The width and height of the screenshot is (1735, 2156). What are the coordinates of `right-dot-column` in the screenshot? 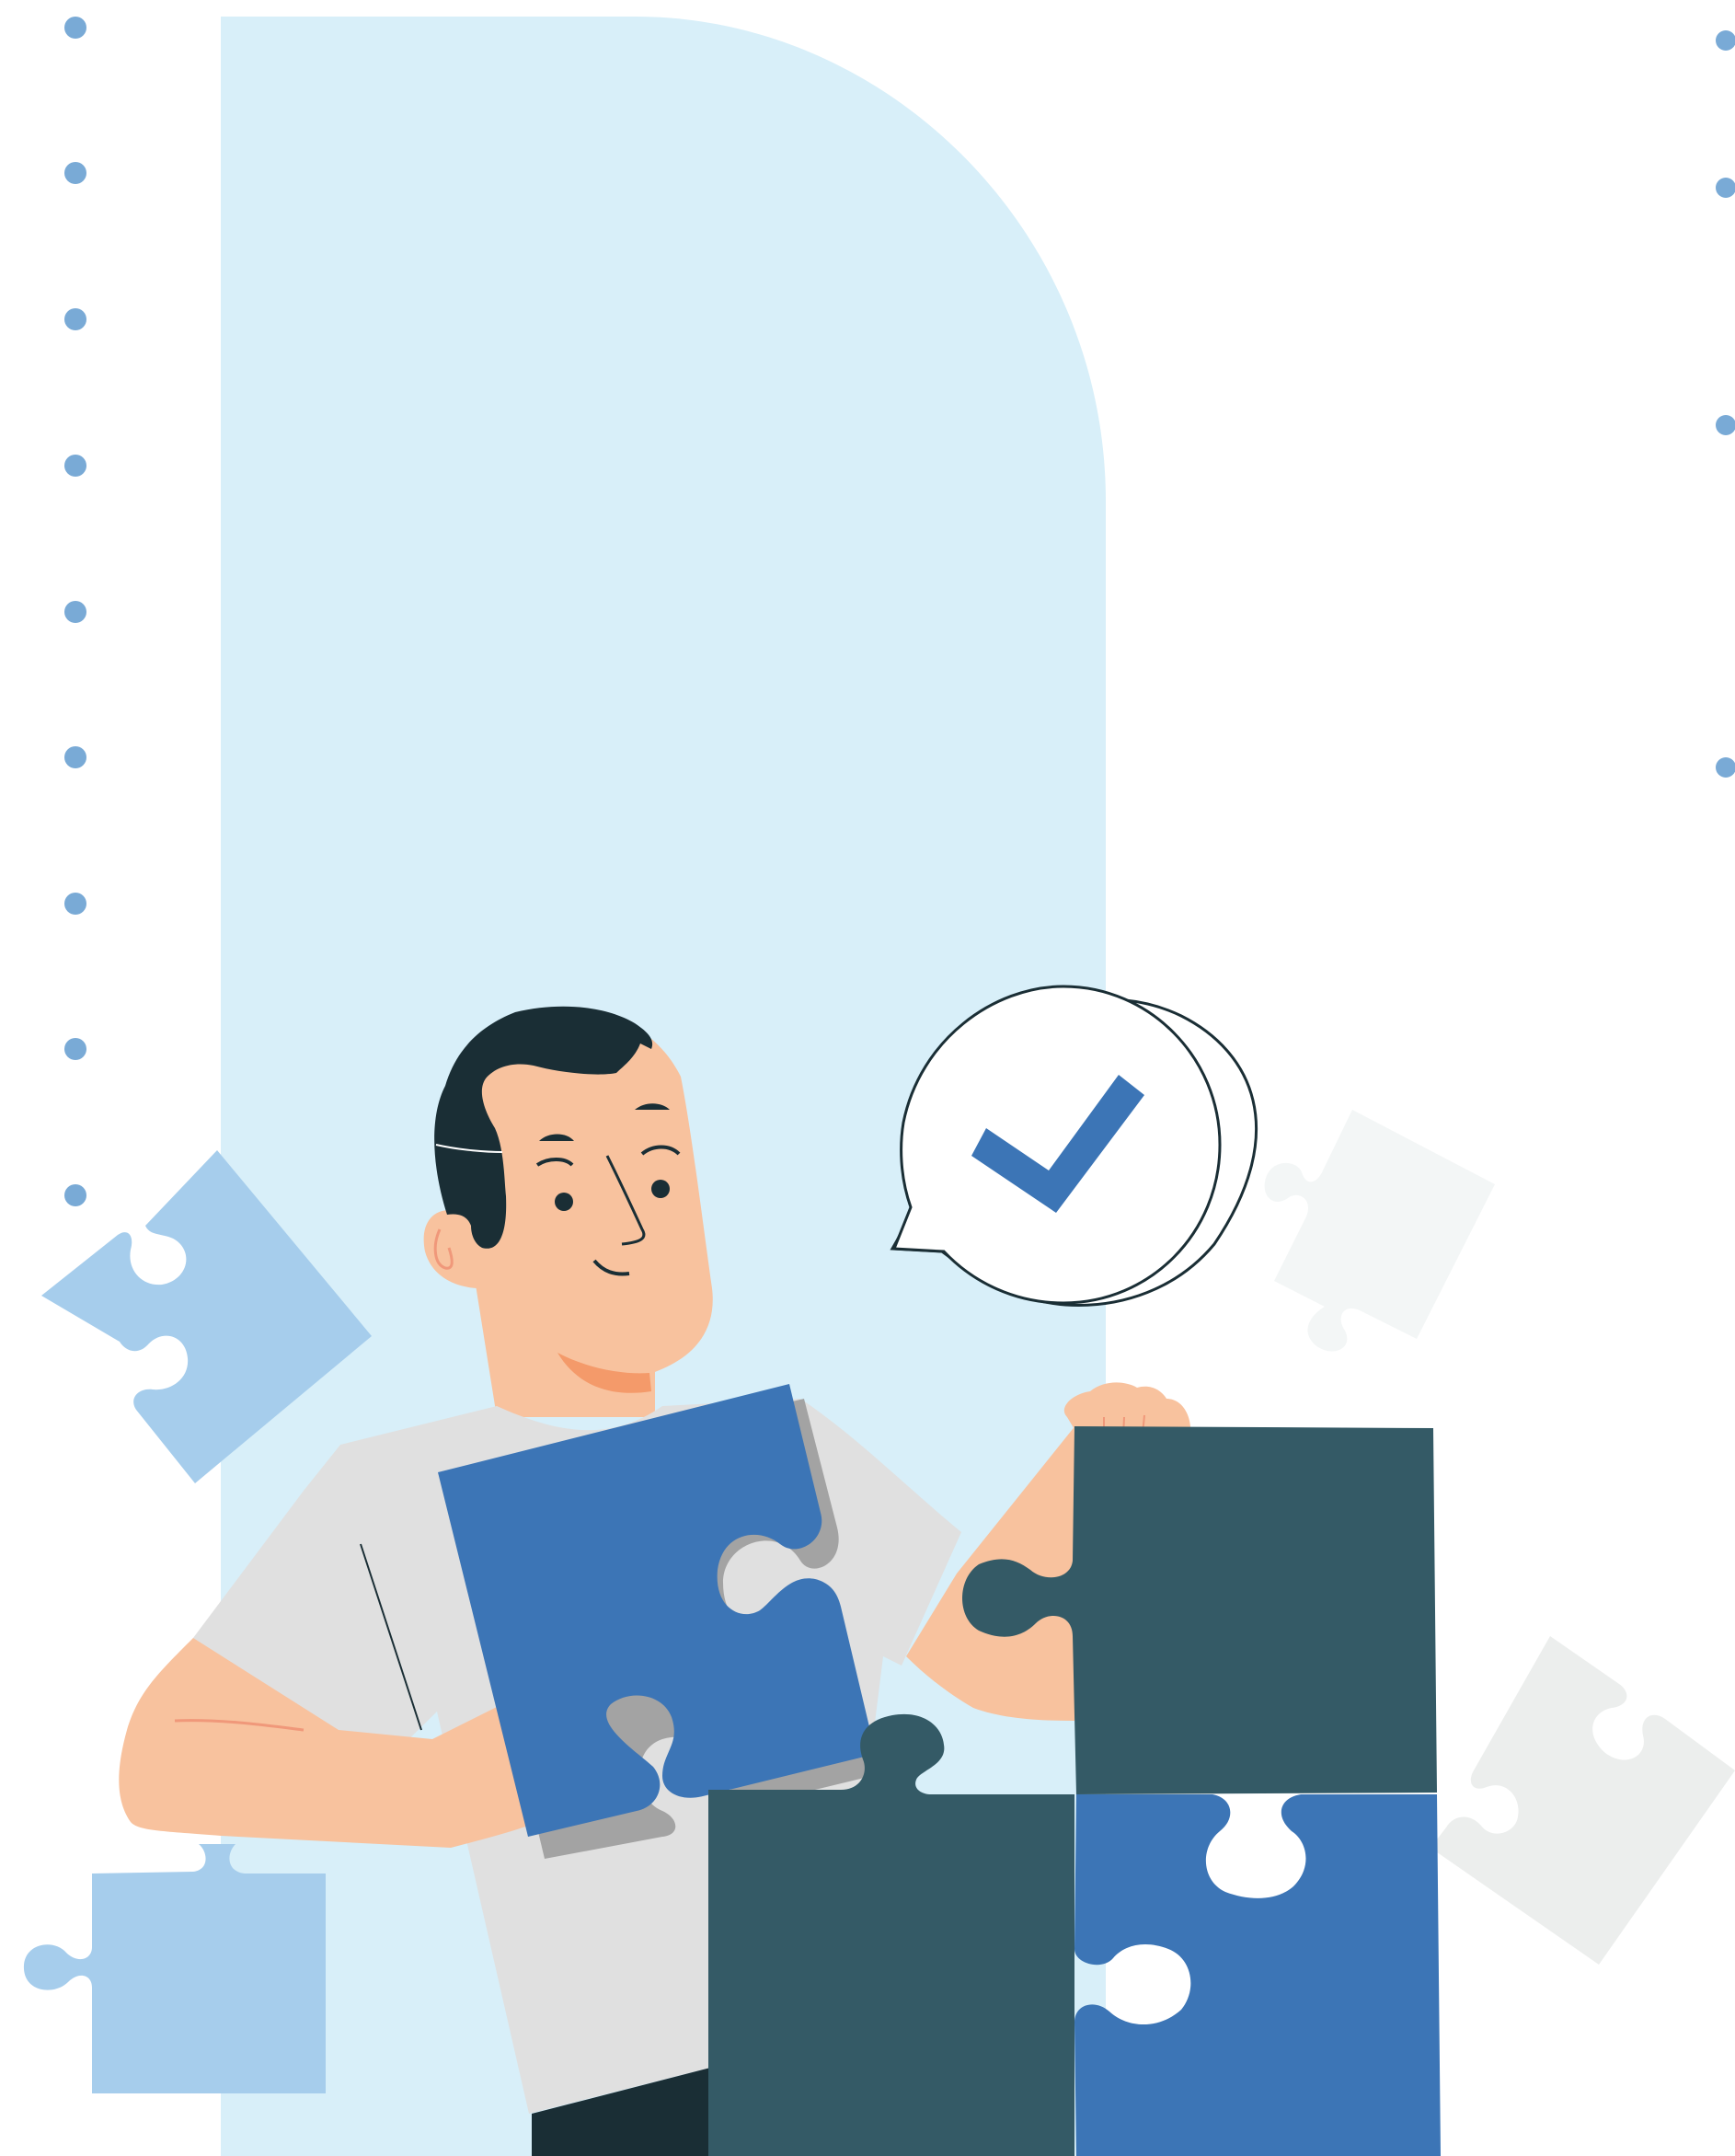 It's located at (1725, 404).